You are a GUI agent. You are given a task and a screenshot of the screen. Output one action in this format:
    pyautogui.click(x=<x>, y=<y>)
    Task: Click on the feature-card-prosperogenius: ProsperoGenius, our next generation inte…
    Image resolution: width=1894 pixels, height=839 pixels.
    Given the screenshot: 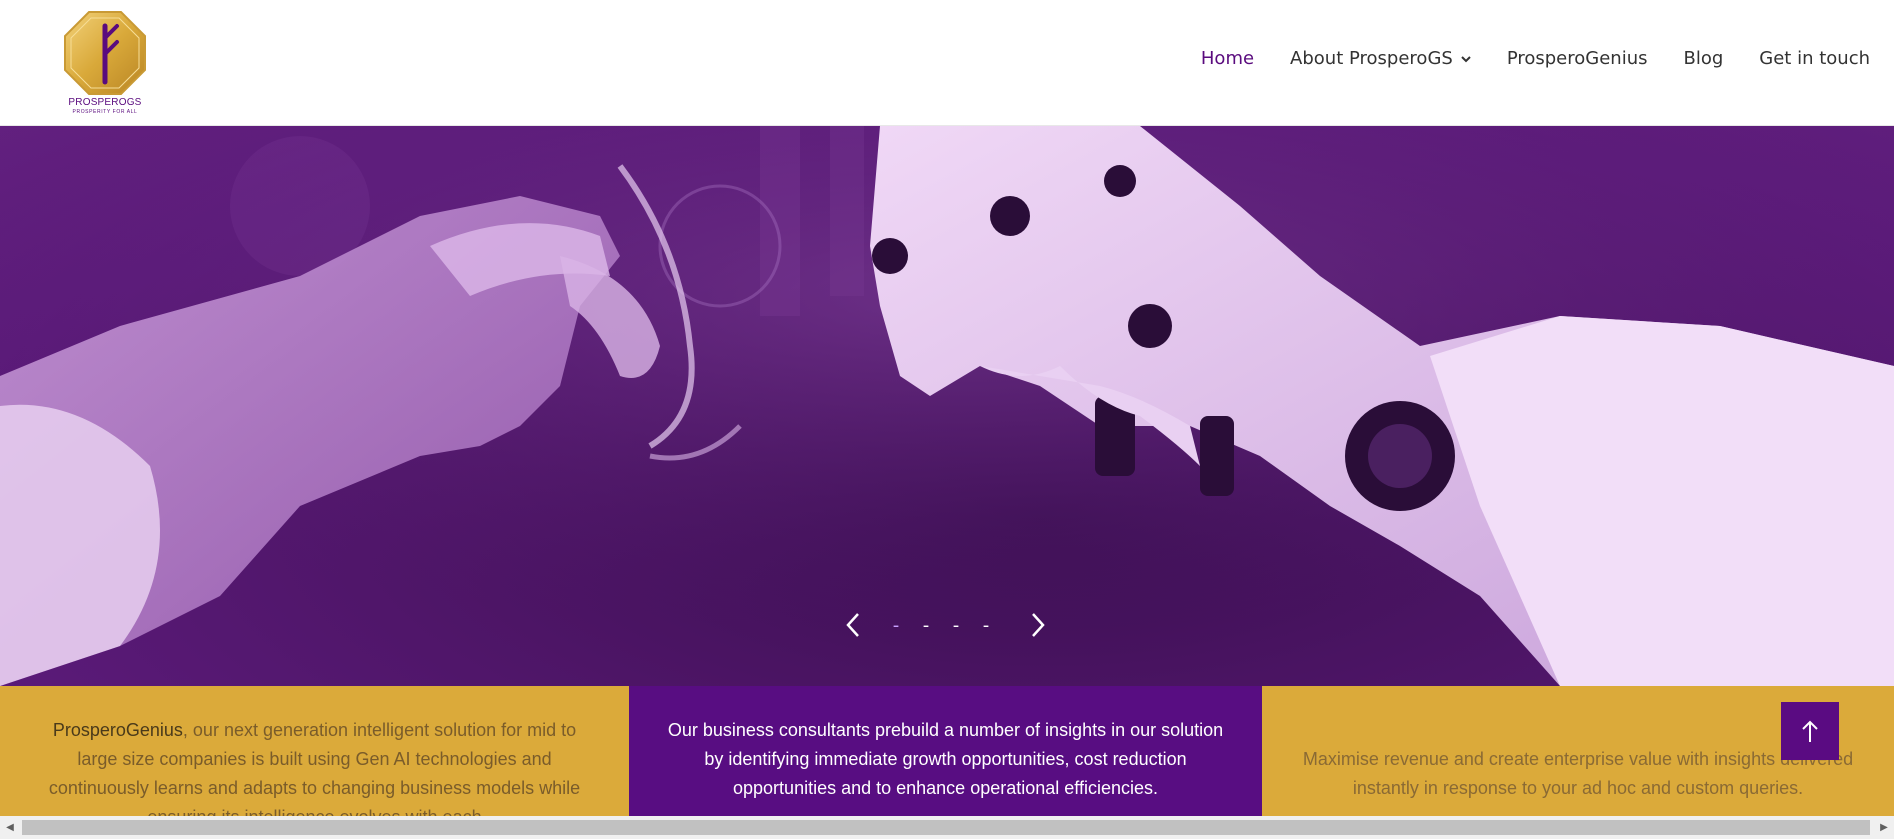 What is the action you would take?
    pyautogui.click(x=314, y=751)
    